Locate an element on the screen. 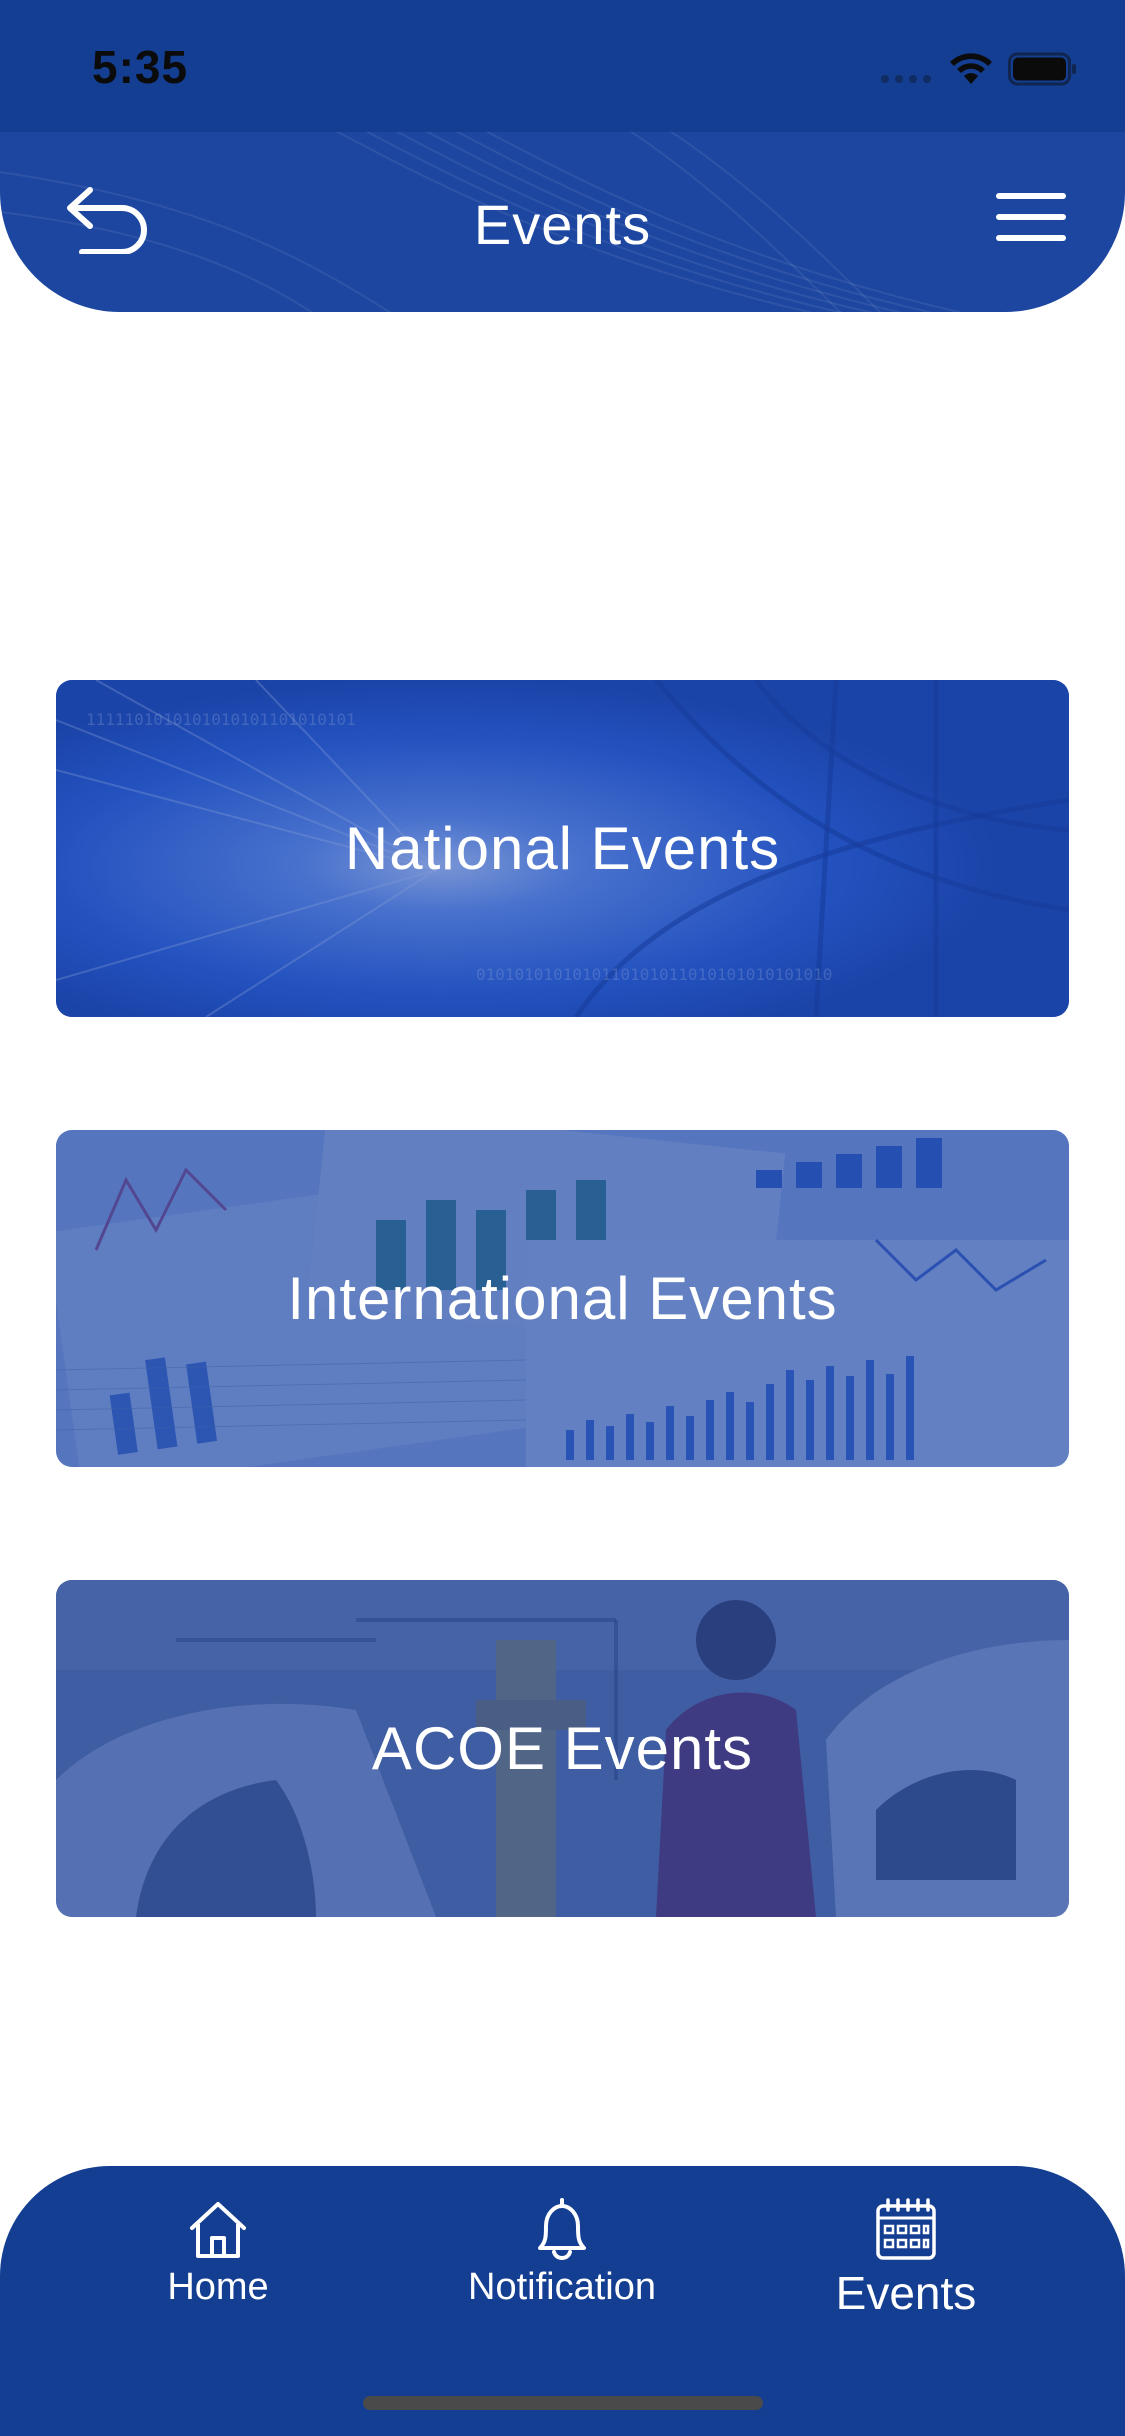  header-bar: Events is located at coordinates (562, 222).